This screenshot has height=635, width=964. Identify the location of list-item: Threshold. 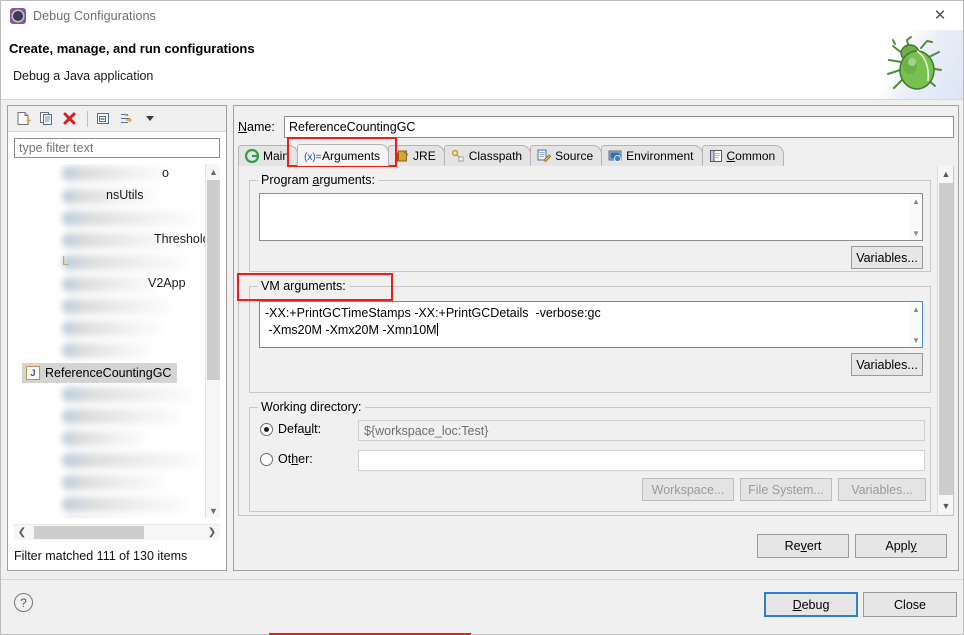
(112, 241).